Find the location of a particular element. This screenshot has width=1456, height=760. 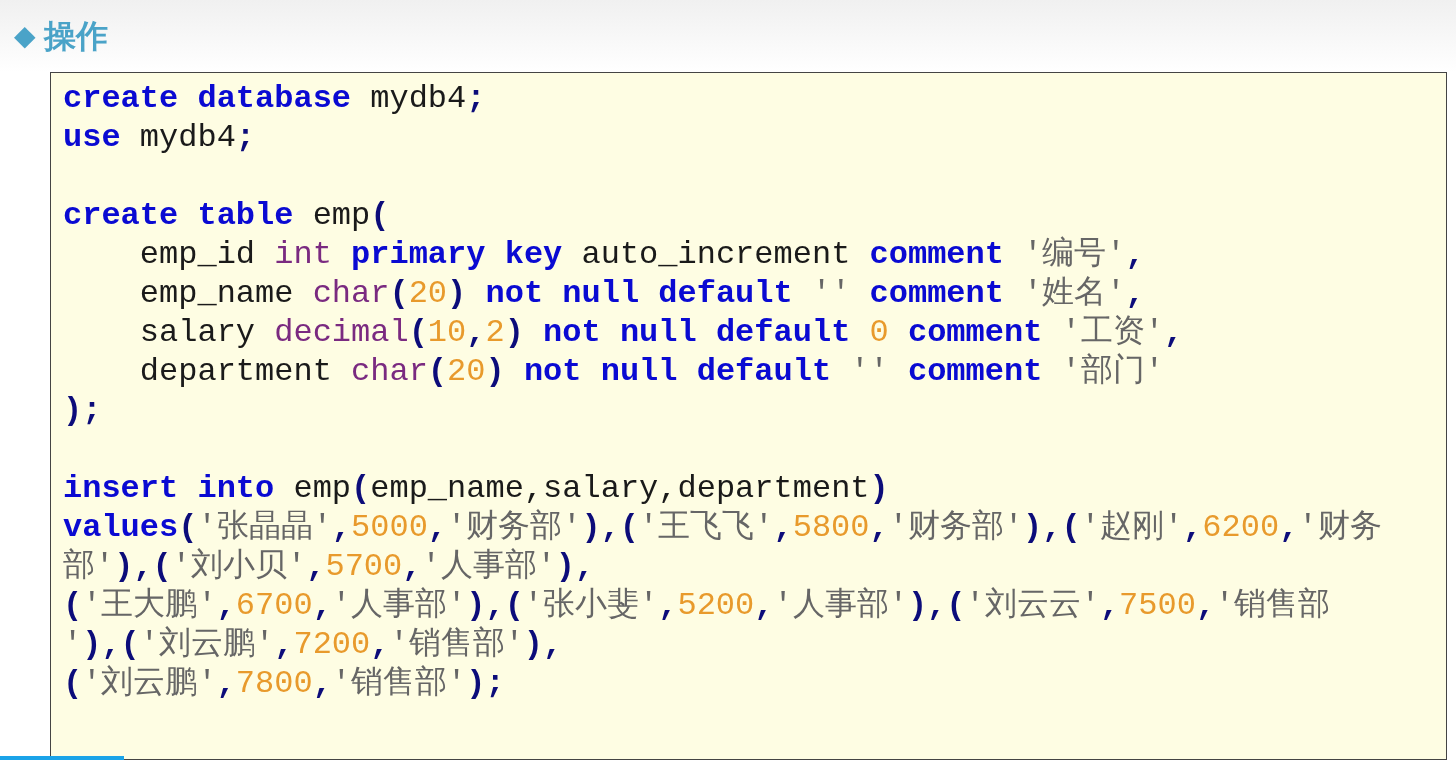

code-line: values('张晶晶',5000,'财务部'),('王飞飞',5800,'财务部'),('赵刚',6200,'财务 is located at coordinates (722, 527).